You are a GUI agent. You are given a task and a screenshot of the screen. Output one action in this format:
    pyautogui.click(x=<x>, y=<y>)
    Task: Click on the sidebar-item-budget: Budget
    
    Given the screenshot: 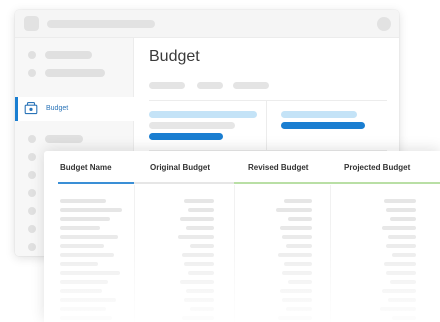 What is the action you would take?
    pyautogui.click(x=74, y=109)
    